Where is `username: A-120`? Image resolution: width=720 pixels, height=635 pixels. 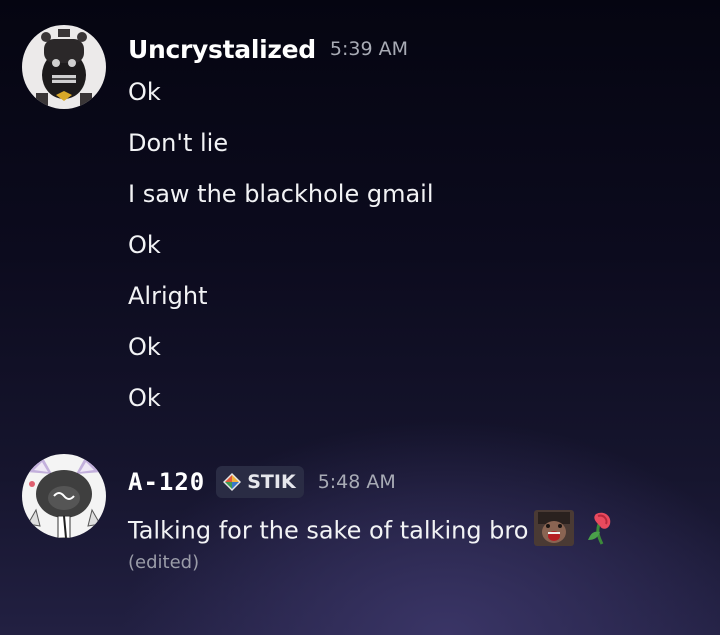 username: A-120 is located at coordinates (166, 482).